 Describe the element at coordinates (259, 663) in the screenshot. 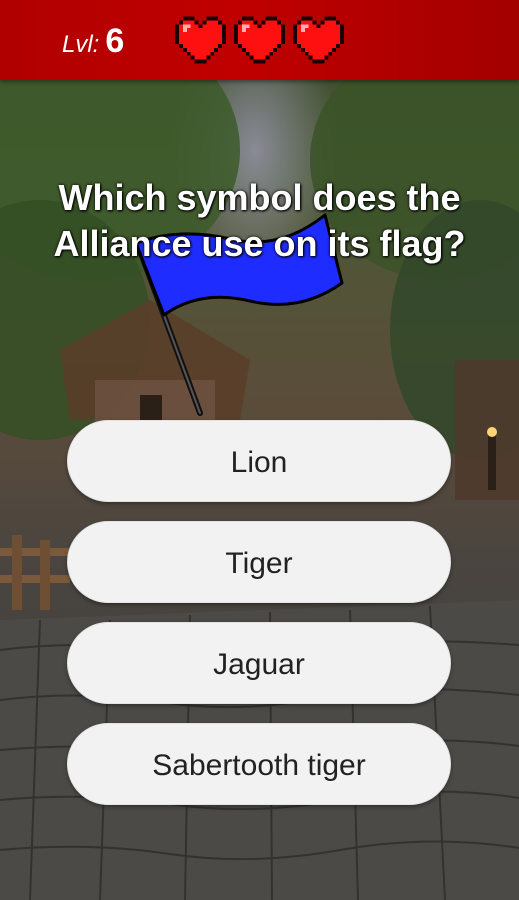

I see `answer-button: Jaguar` at that location.